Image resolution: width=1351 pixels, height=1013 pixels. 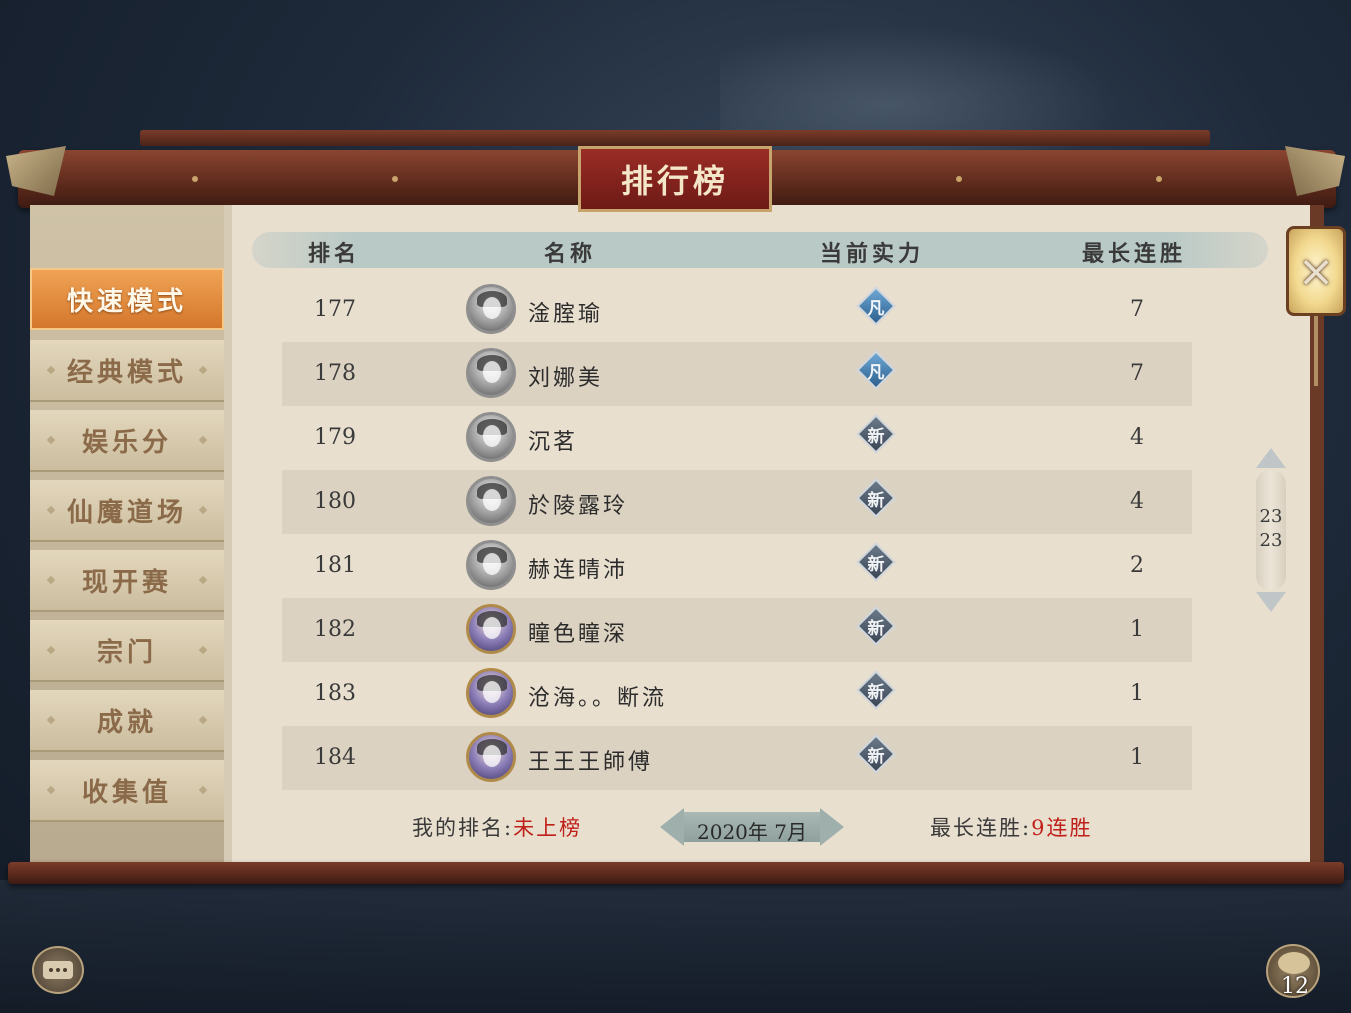 What do you see at coordinates (126, 301) in the screenshot?
I see `sidebar-item-label: 快速模式` at bounding box center [126, 301].